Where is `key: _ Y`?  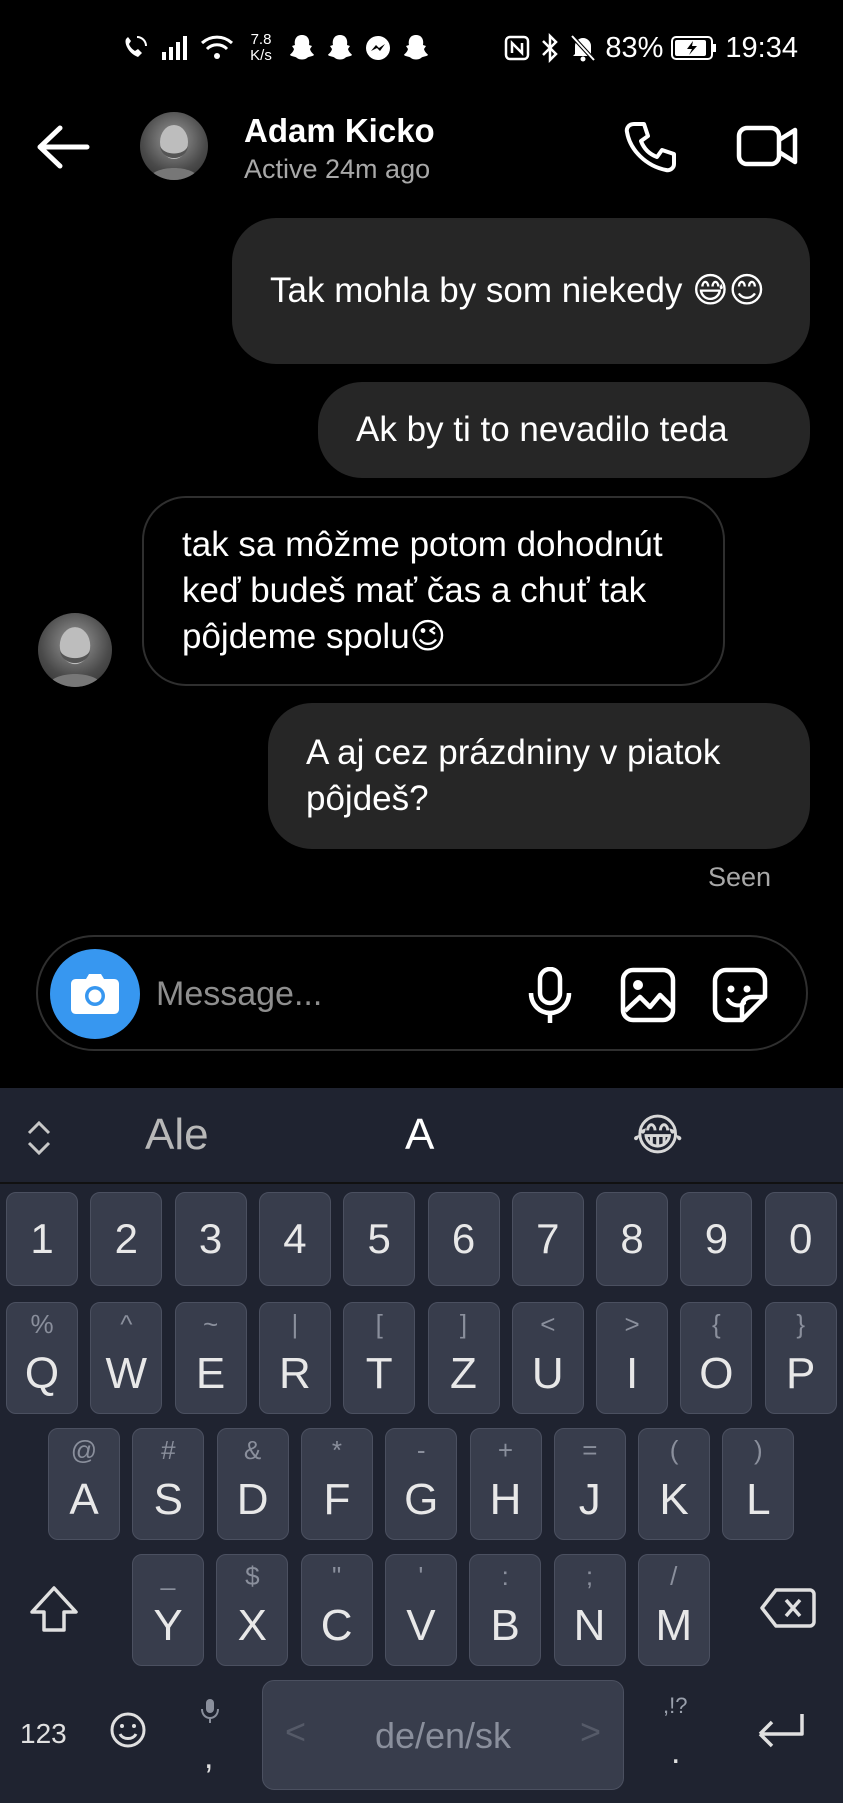 key: _ Y is located at coordinates (168, 1610).